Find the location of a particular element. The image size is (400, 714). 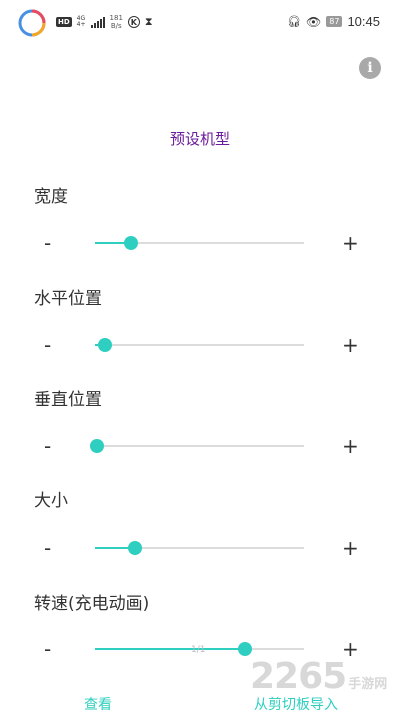

clock: 10:45 is located at coordinates (363, 21).